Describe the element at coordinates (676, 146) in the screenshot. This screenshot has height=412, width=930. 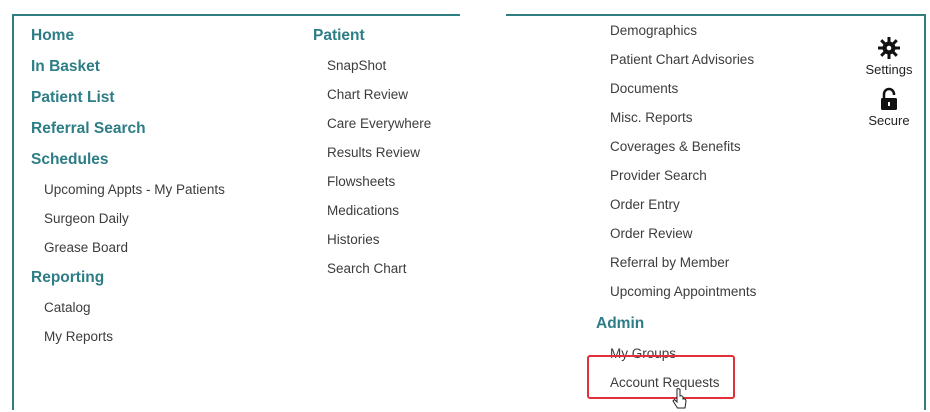
I see `menu-coverages-benefits: Coverages & Benefits` at that location.